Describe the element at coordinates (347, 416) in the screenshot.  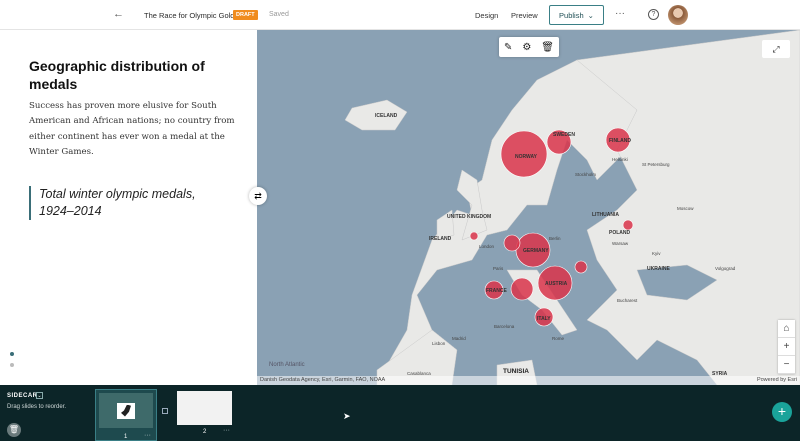
I see `mouse-cursor-icon: ➤` at that location.